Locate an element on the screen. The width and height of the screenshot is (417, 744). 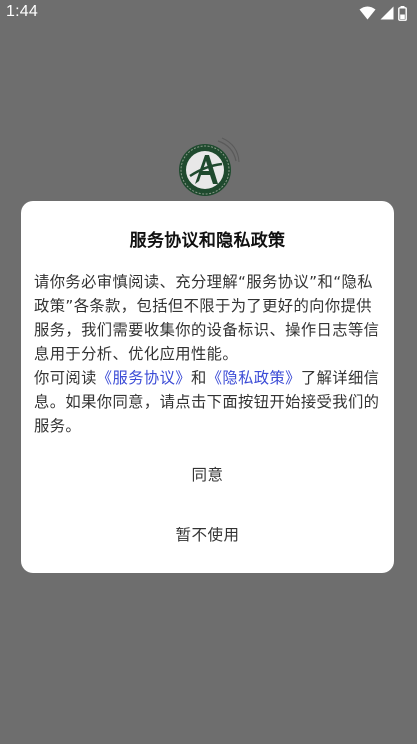
paragraph-2-and: 和 is located at coordinates (198, 378).